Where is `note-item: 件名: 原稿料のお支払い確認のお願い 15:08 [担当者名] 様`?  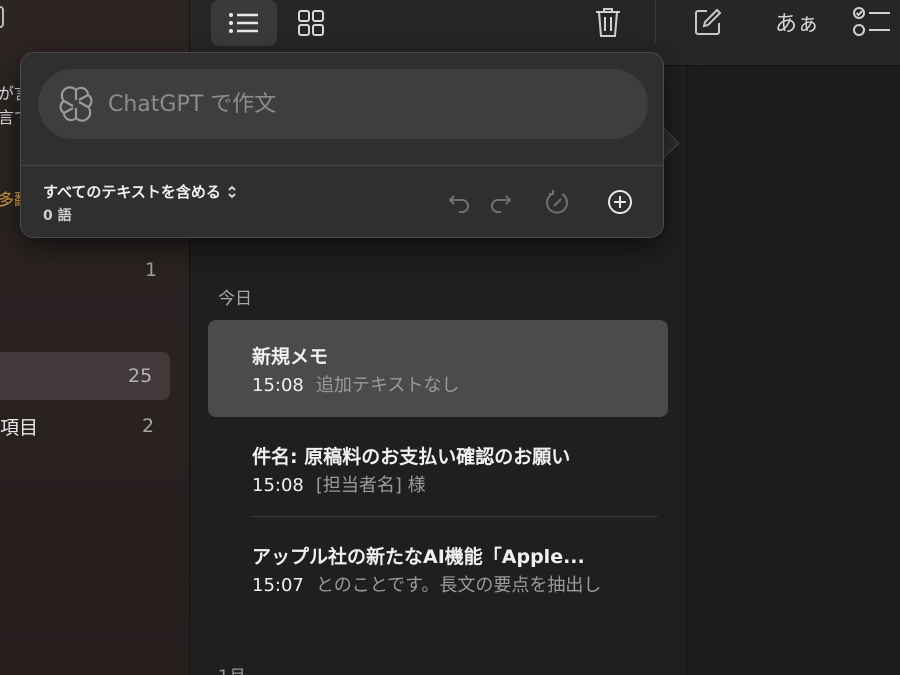
note-item: 件名: 原稿料のお支払い確認のお願い 15:08 [担当者名] 様 is located at coordinates (438, 468).